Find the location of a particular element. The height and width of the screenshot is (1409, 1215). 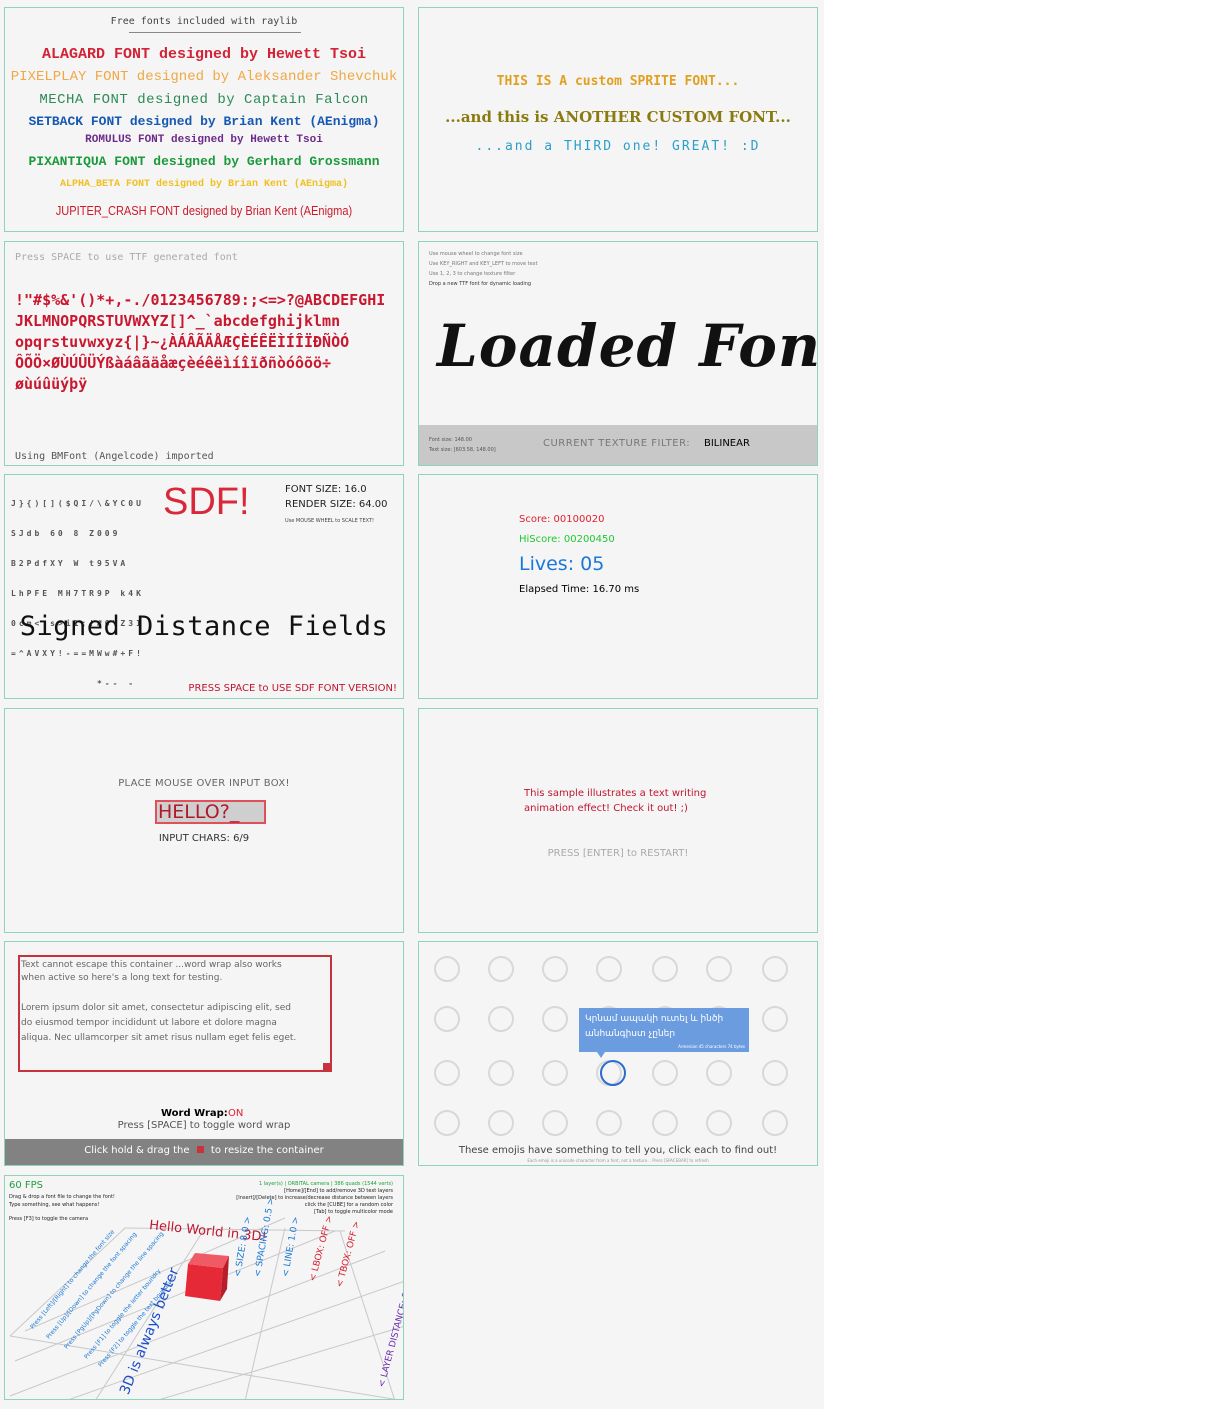

ttf-hint: Press SPACE to use TTF generated font is located at coordinates (126, 257).